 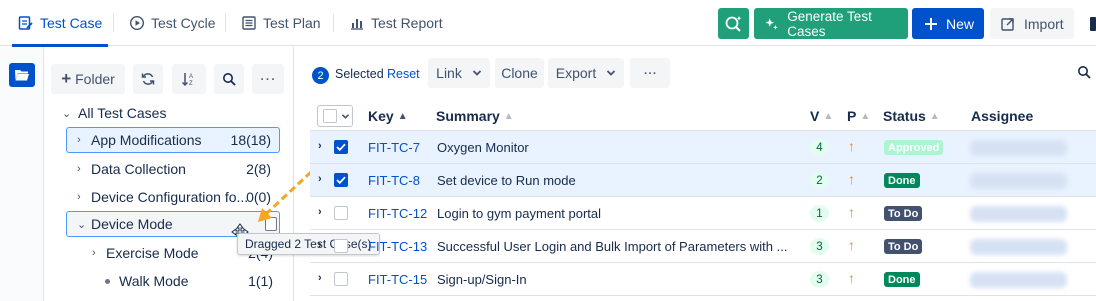 I want to click on test-case-summary: Login to gym payment portal, so click(x=614, y=213).